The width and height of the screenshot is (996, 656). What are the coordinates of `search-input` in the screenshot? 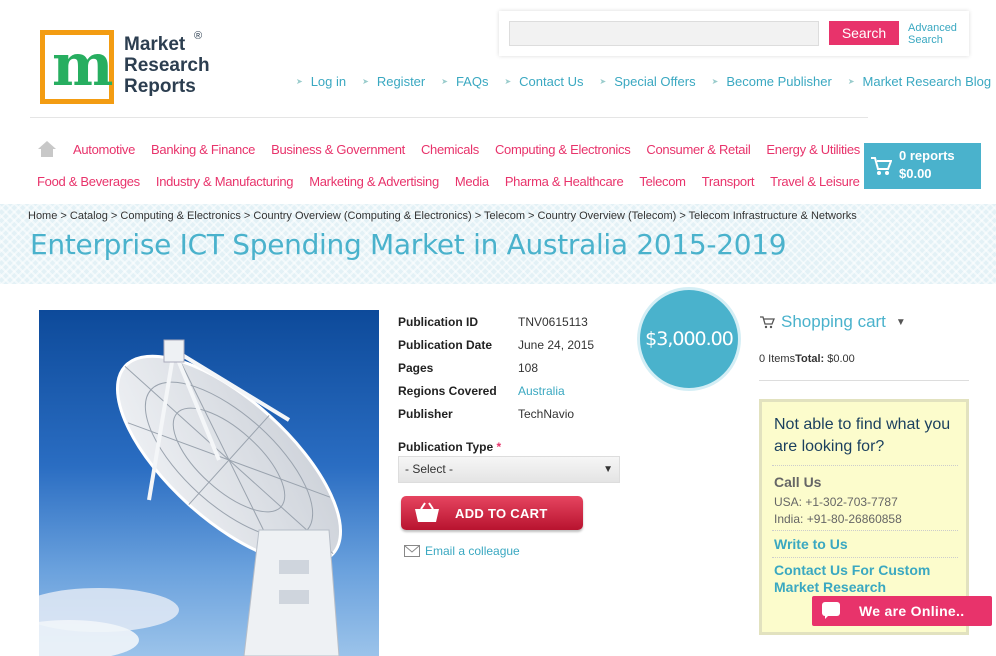 It's located at (664, 33).